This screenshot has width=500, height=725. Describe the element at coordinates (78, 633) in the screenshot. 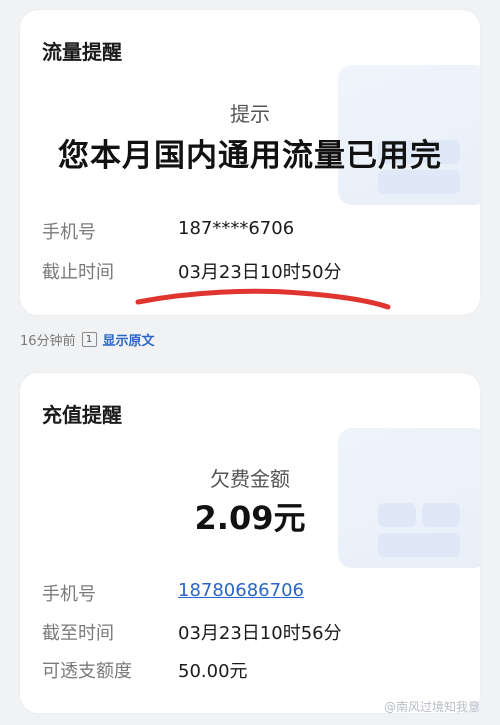

I see `deadline-label: 截至时间` at that location.